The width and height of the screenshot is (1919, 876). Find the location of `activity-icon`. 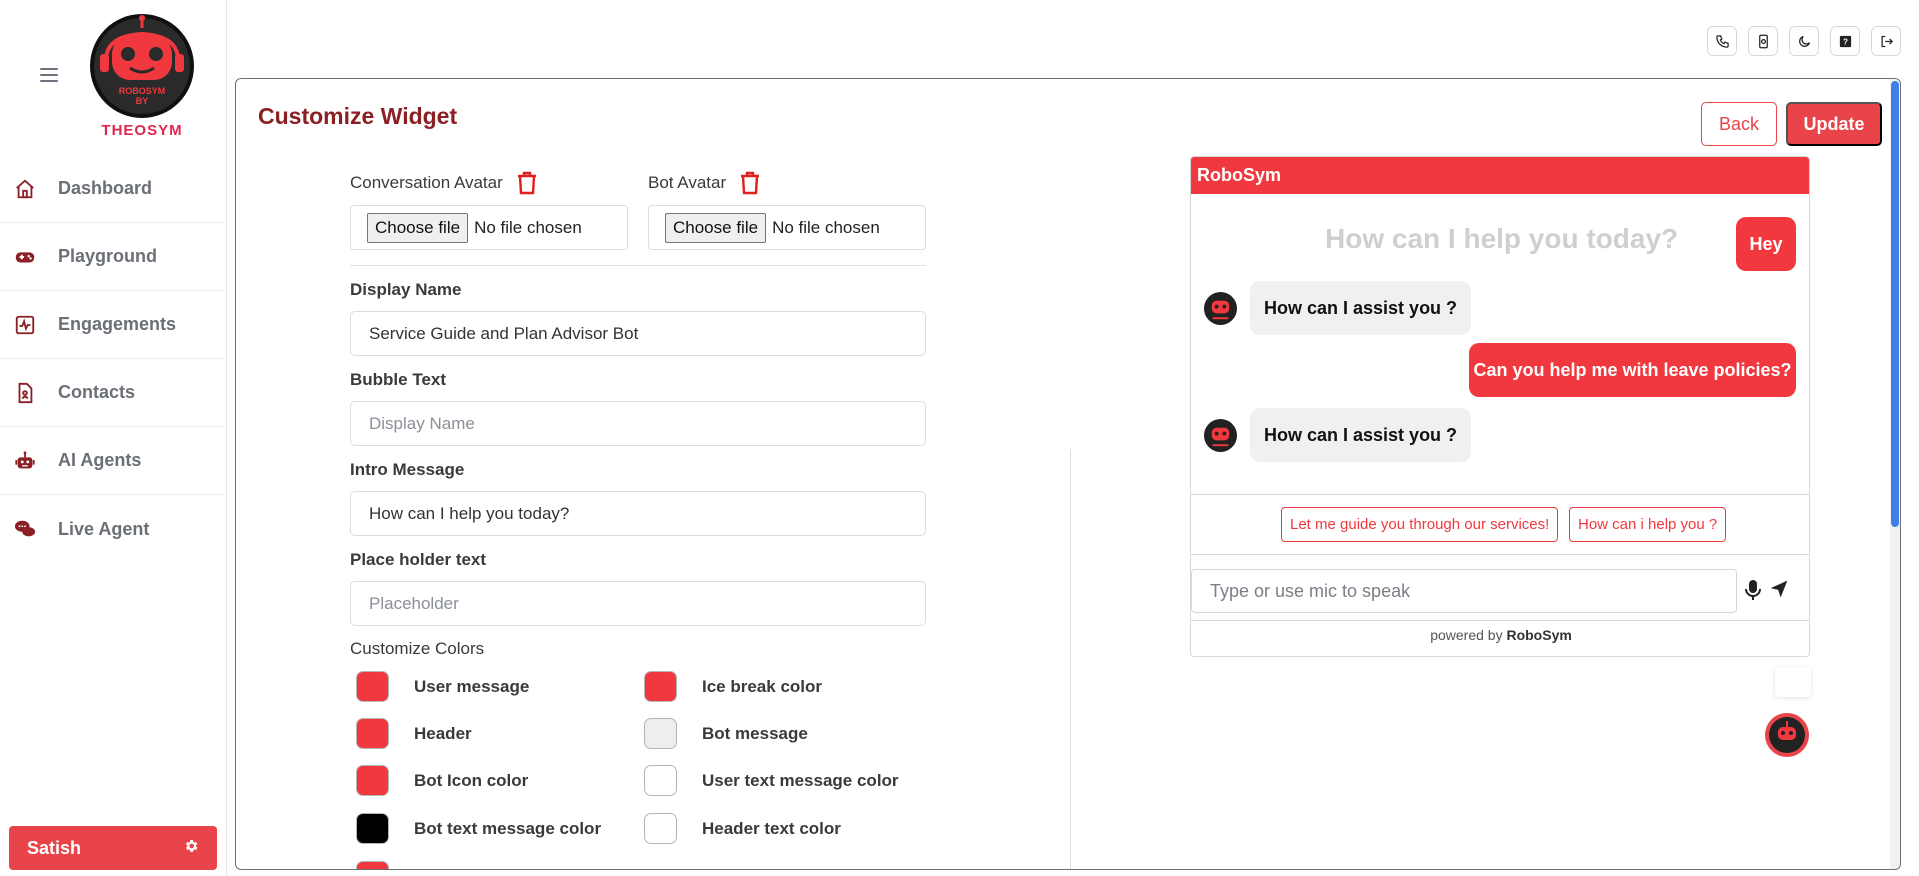

activity-icon is located at coordinates (25, 325).